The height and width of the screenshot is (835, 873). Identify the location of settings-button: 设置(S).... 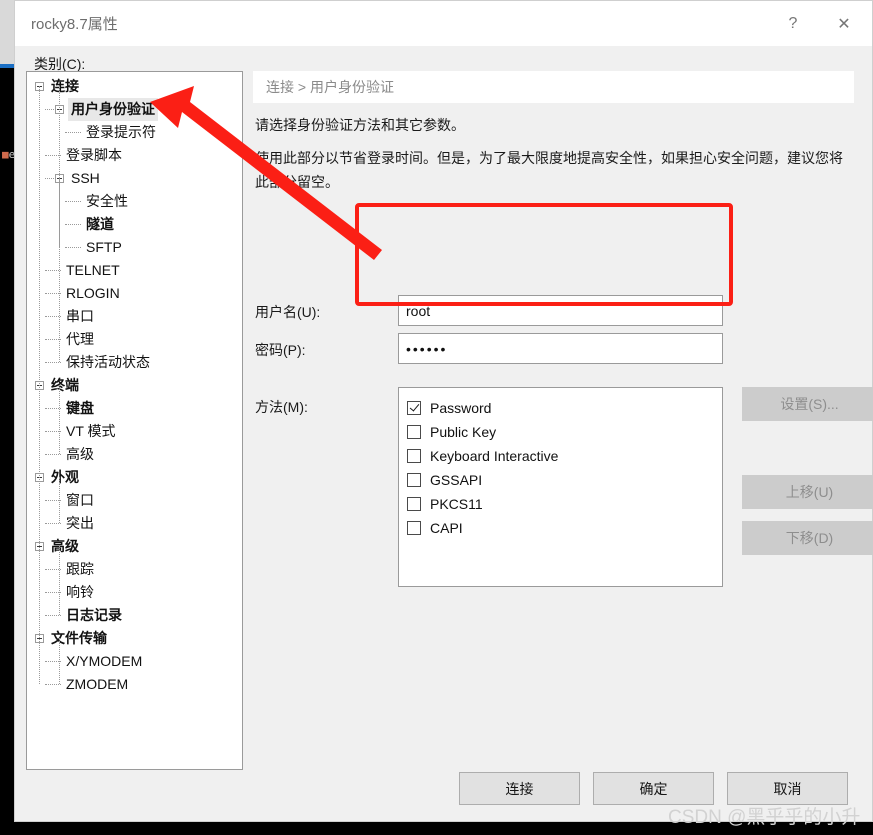
(807, 404).